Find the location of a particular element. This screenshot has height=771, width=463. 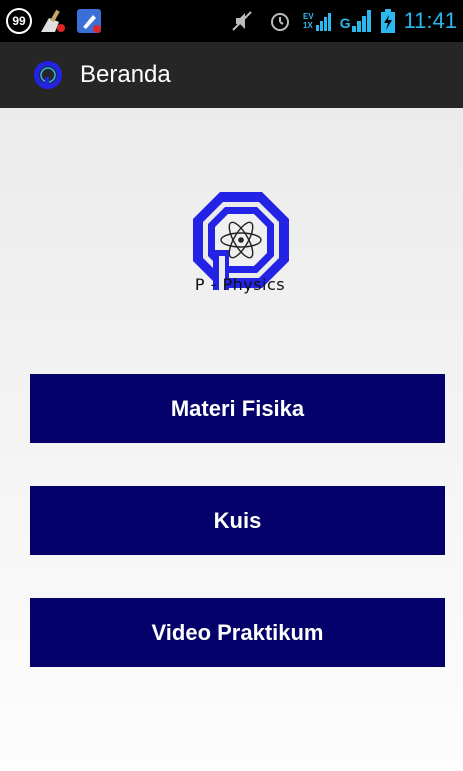

page-title: Beranda is located at coordinates (125, 74).